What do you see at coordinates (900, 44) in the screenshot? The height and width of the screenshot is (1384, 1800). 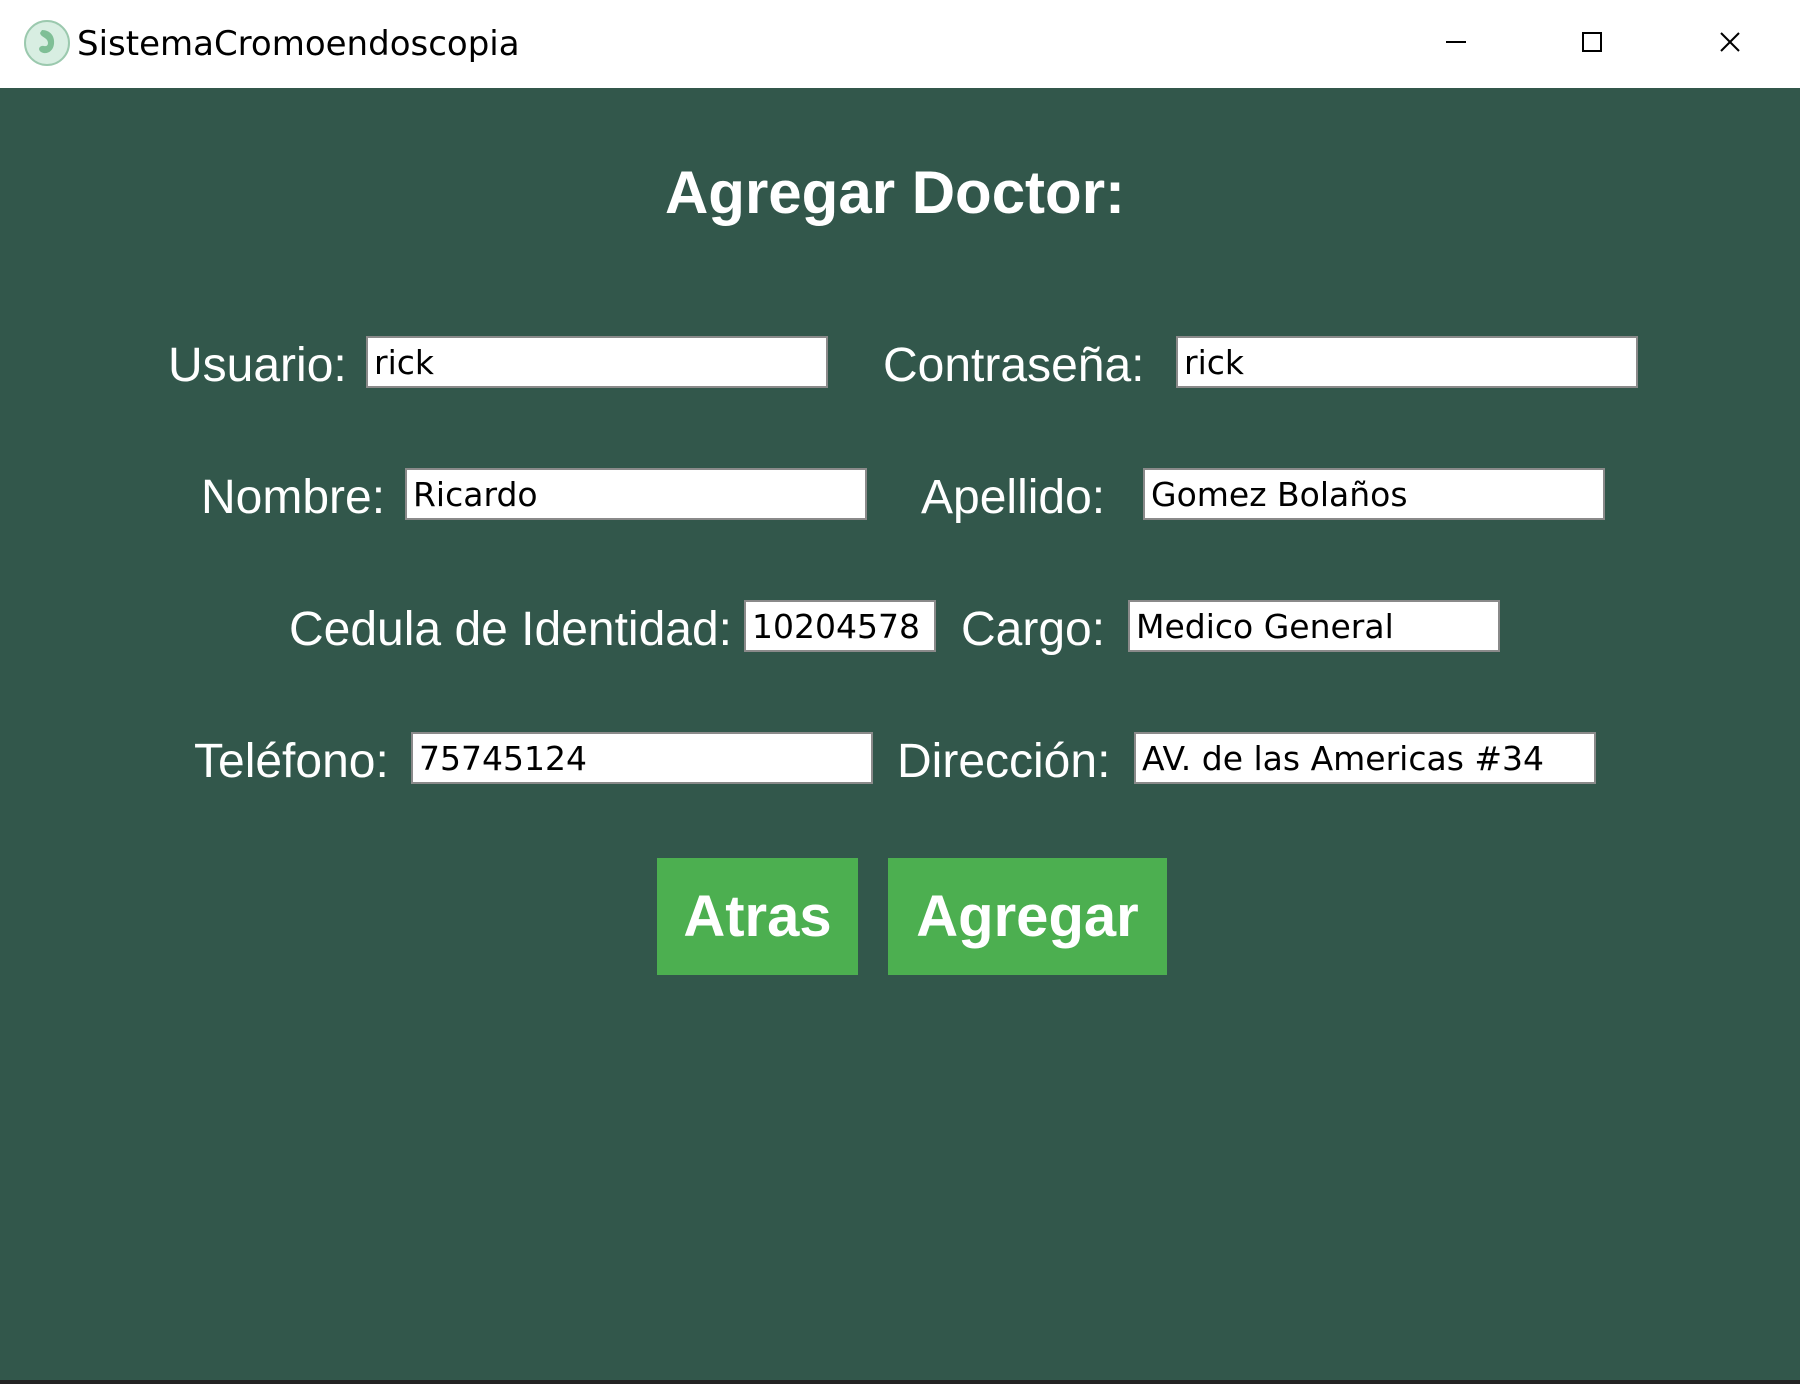 I see `title-bar: SistemaCromoendoscopia` at bounding box center [900, 44].